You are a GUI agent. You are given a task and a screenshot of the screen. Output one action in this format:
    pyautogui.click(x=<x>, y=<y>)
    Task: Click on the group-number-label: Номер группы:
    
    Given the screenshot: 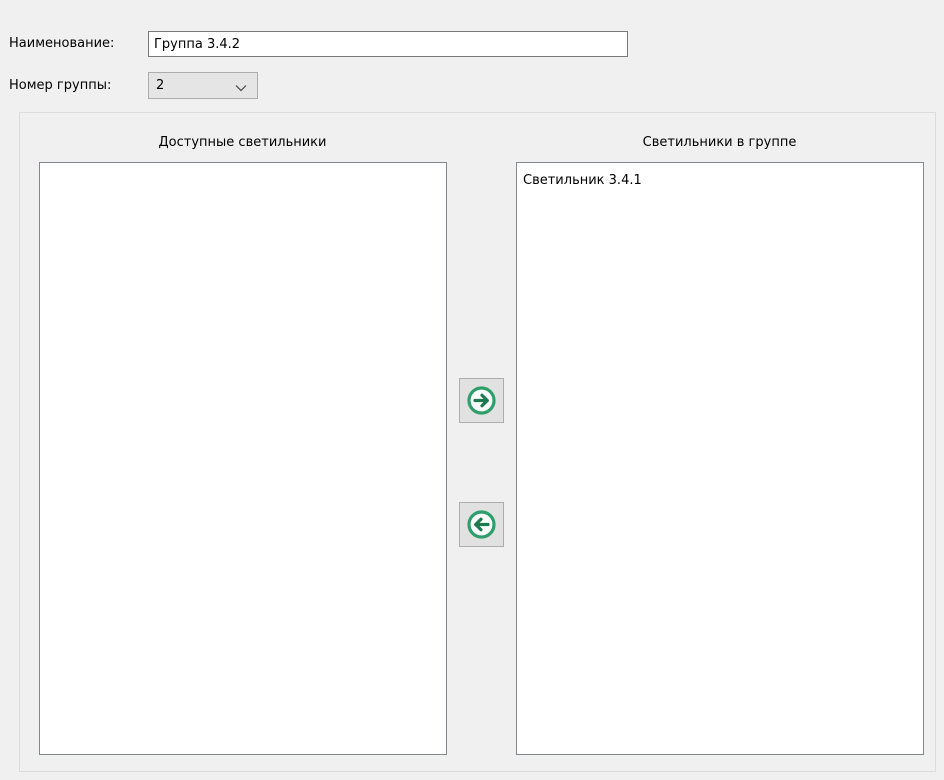 What is the action you would take?
    pyautogui.click(x=60, y=85)
    